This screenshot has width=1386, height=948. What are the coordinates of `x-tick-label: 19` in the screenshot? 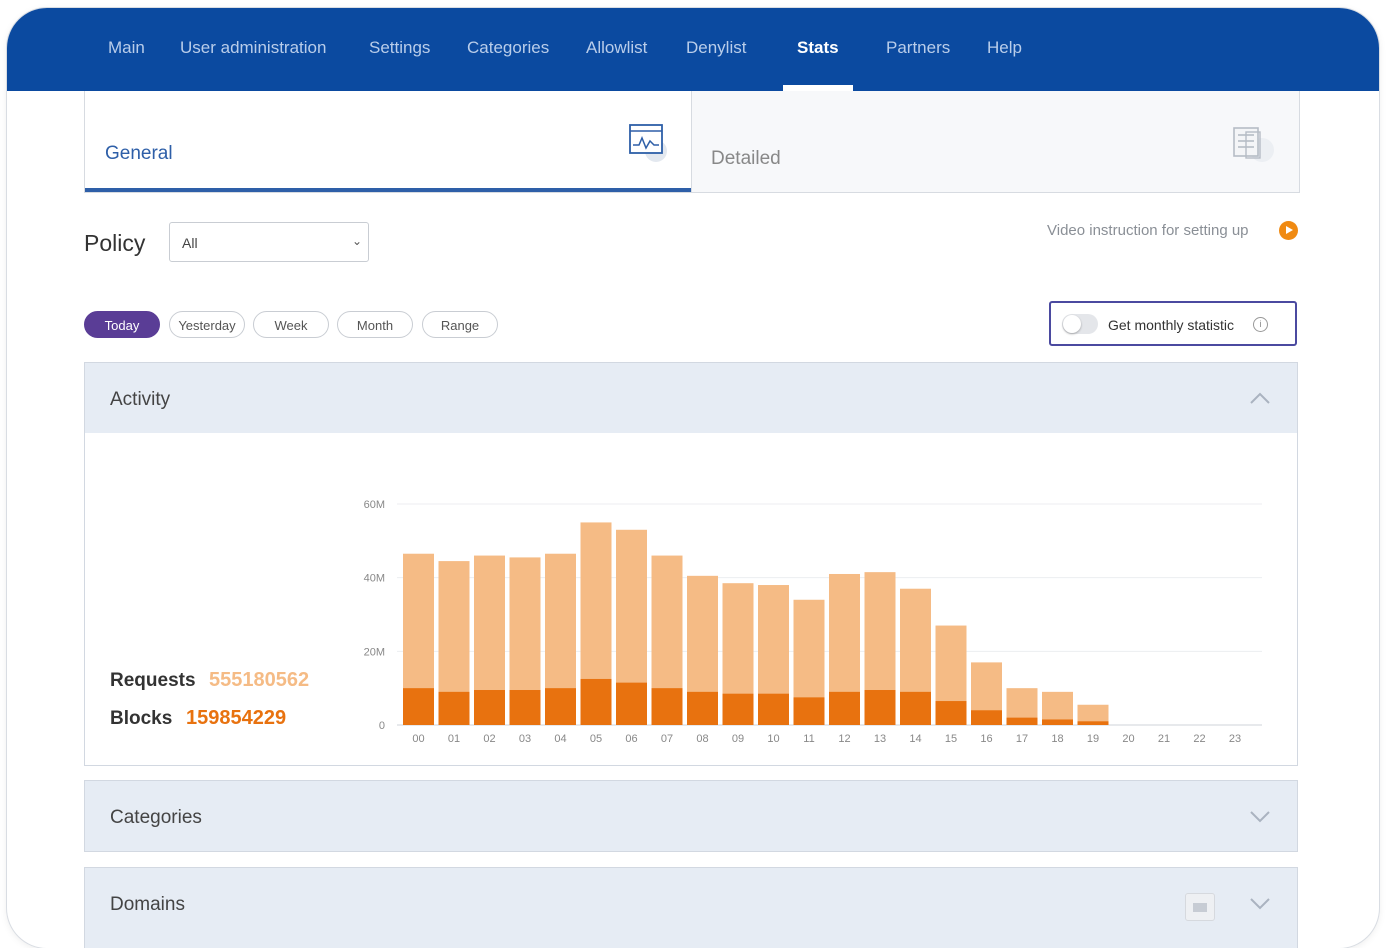 It's located at (1093, 739).